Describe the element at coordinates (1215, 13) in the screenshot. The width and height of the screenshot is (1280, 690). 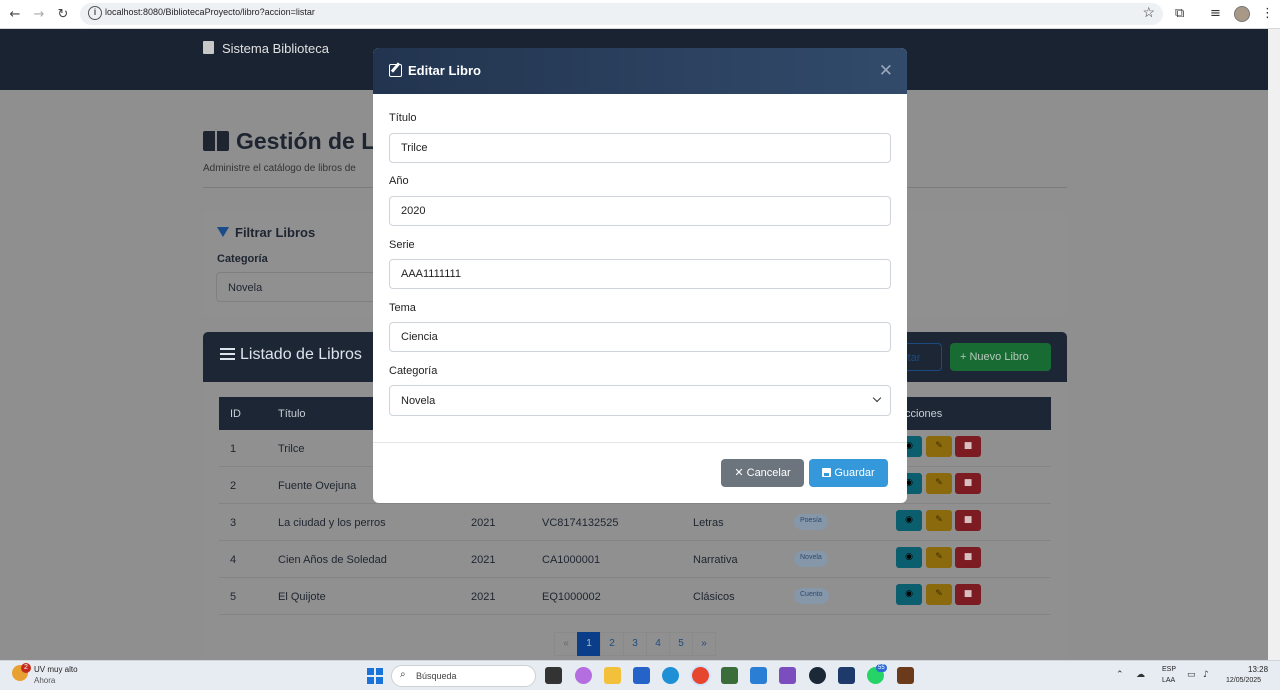
I see `media-icon: ≡` at that location.